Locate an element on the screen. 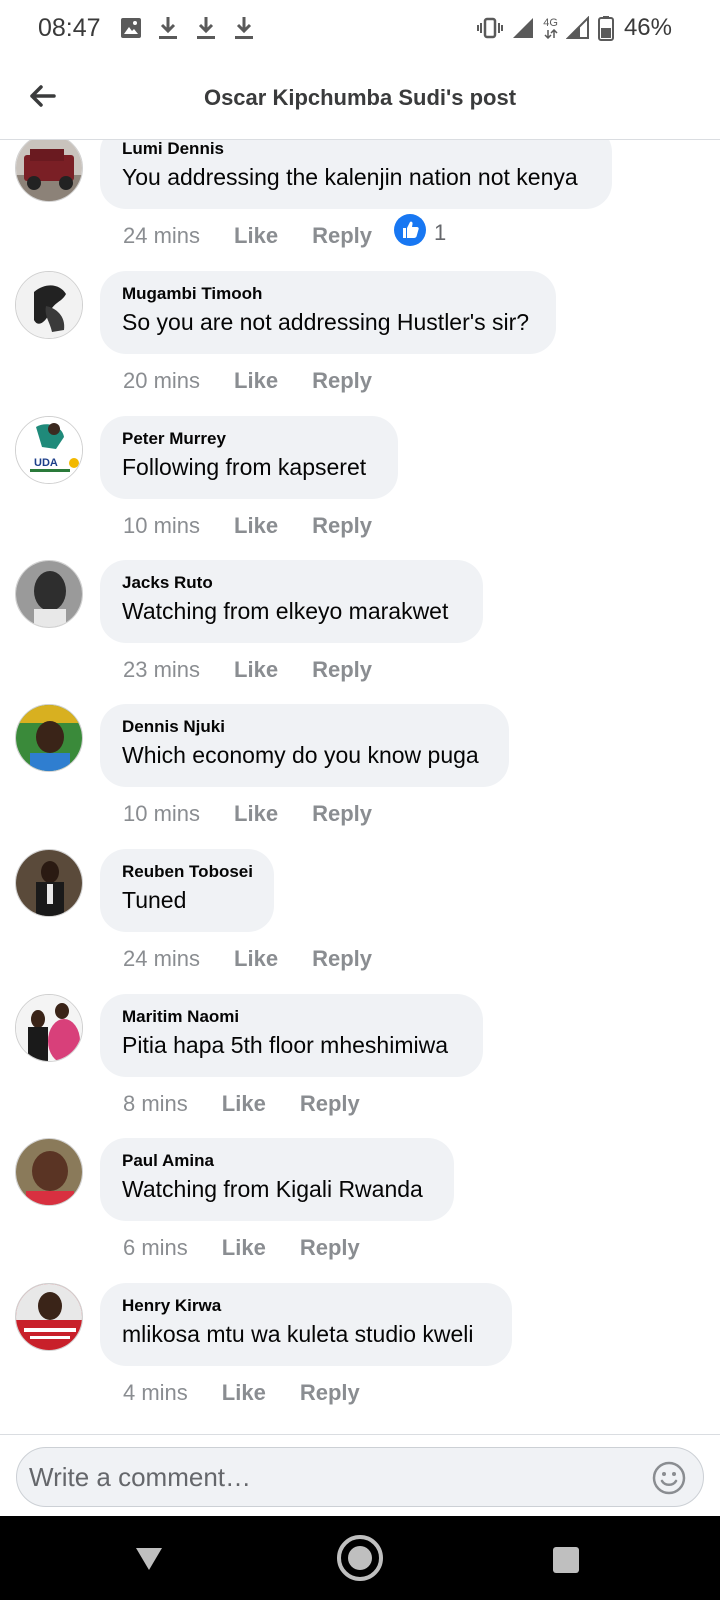 The width and height of the screenshot is (720, 1600). comment-time: 23 mins is located at coordinates (161, 670).